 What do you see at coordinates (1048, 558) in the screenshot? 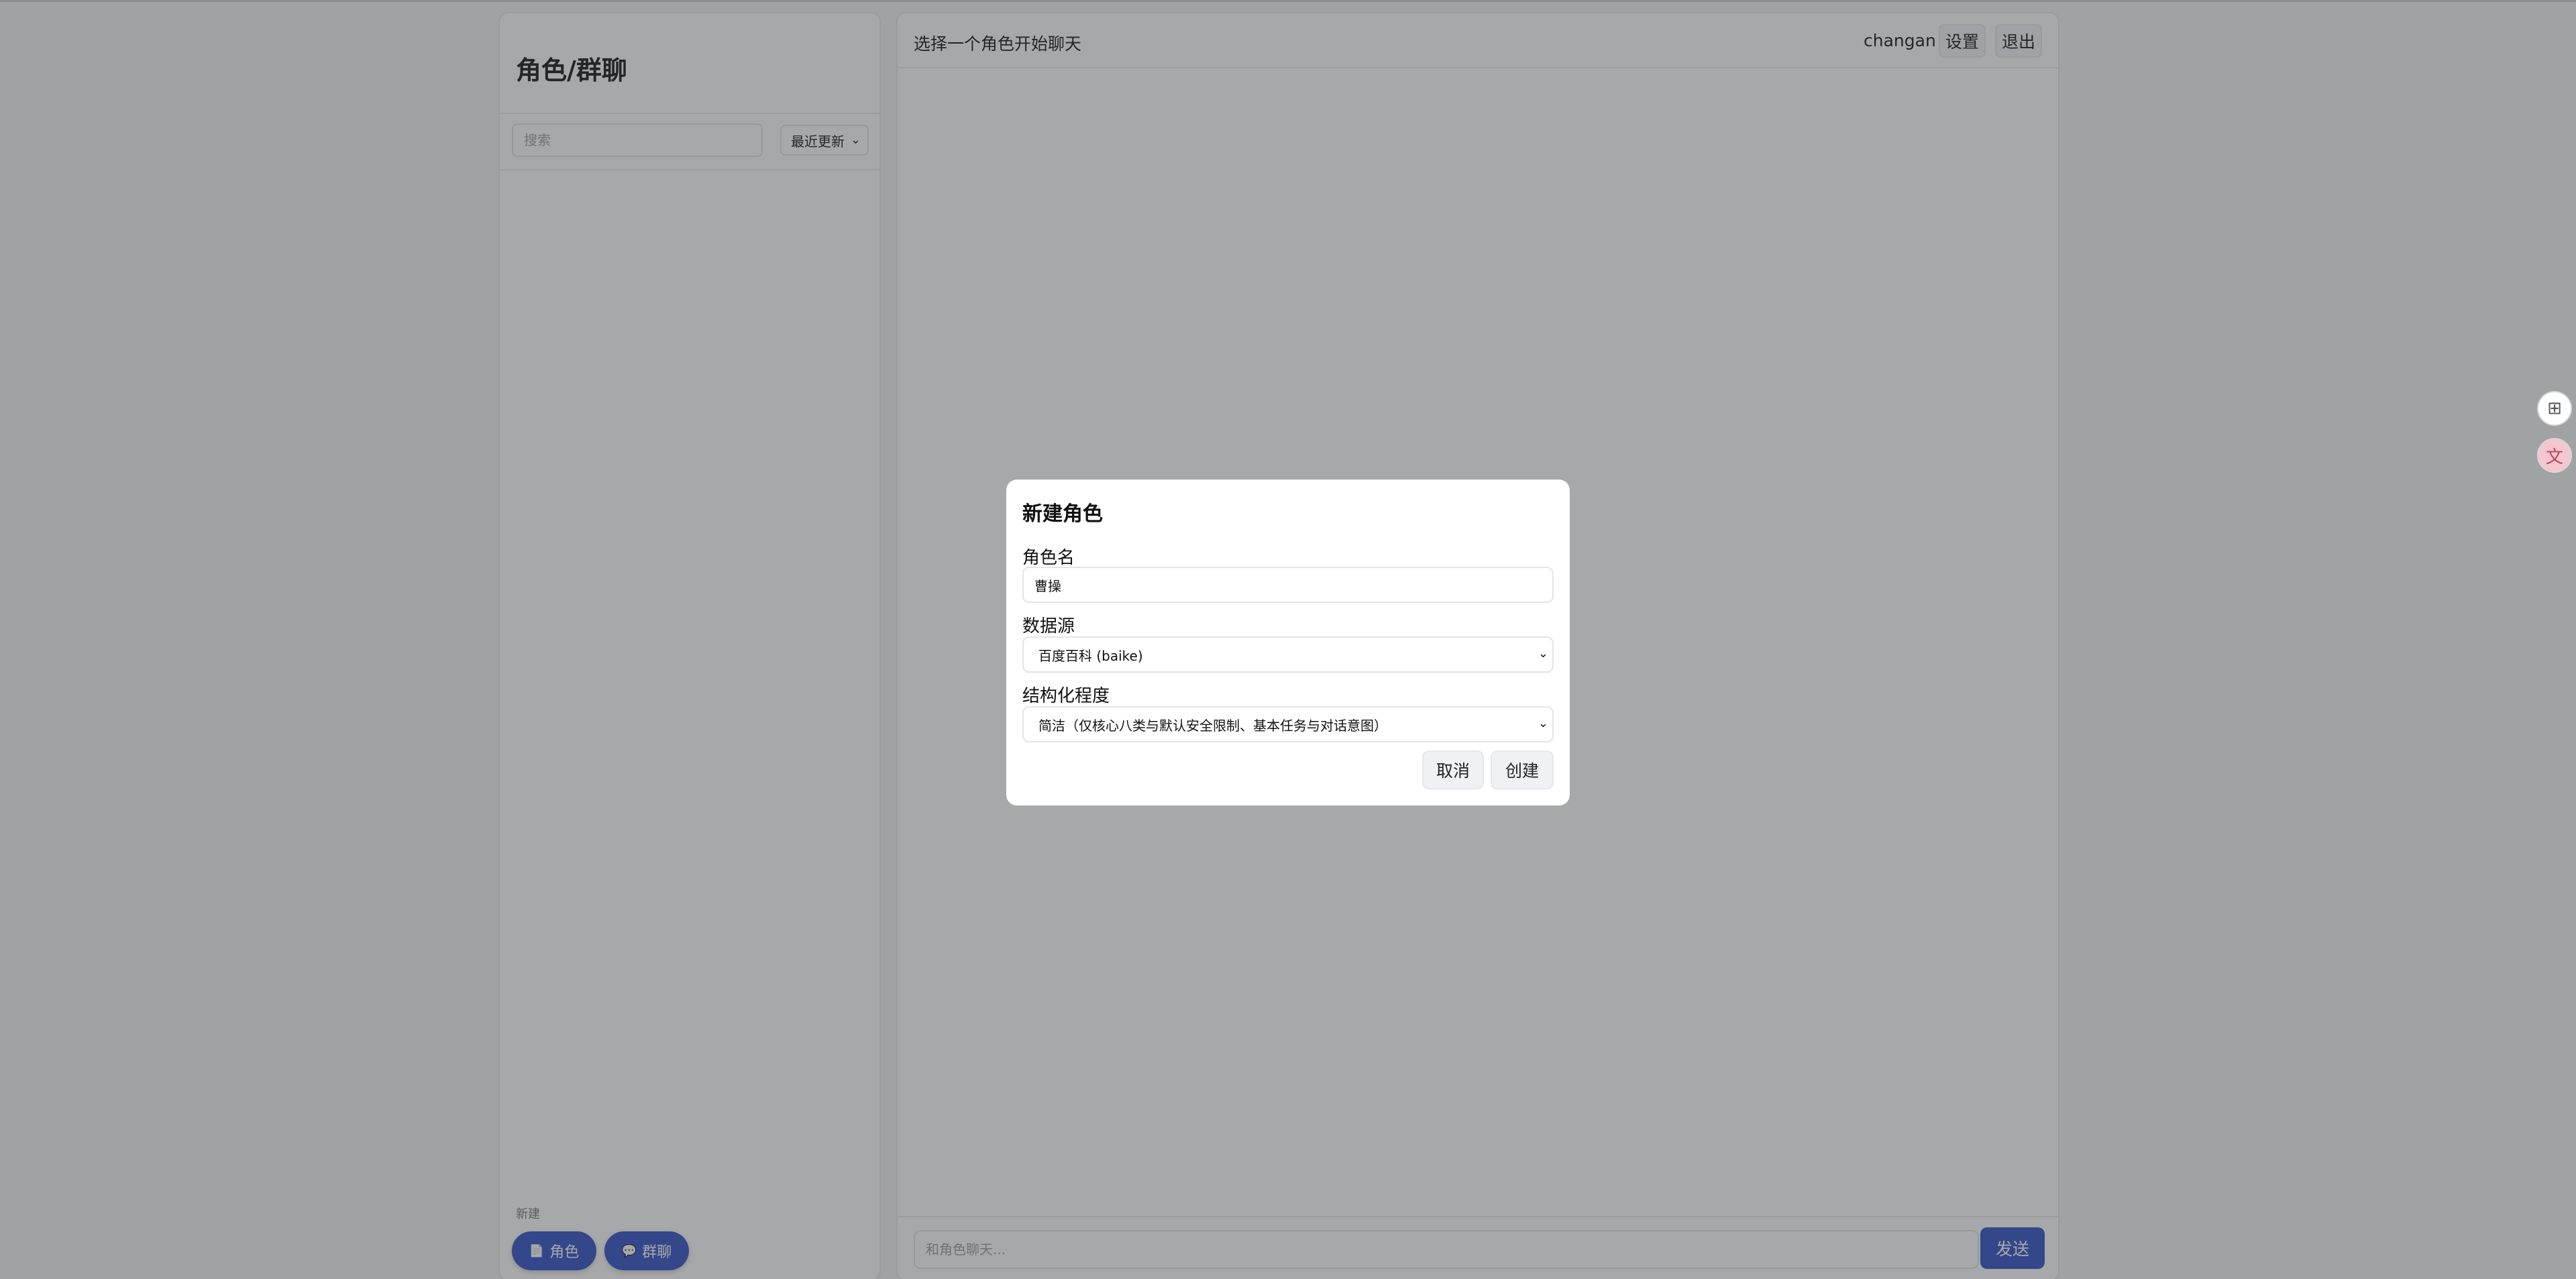
I see `role-name-label: 角色名` at bounding box center [1048, 558].